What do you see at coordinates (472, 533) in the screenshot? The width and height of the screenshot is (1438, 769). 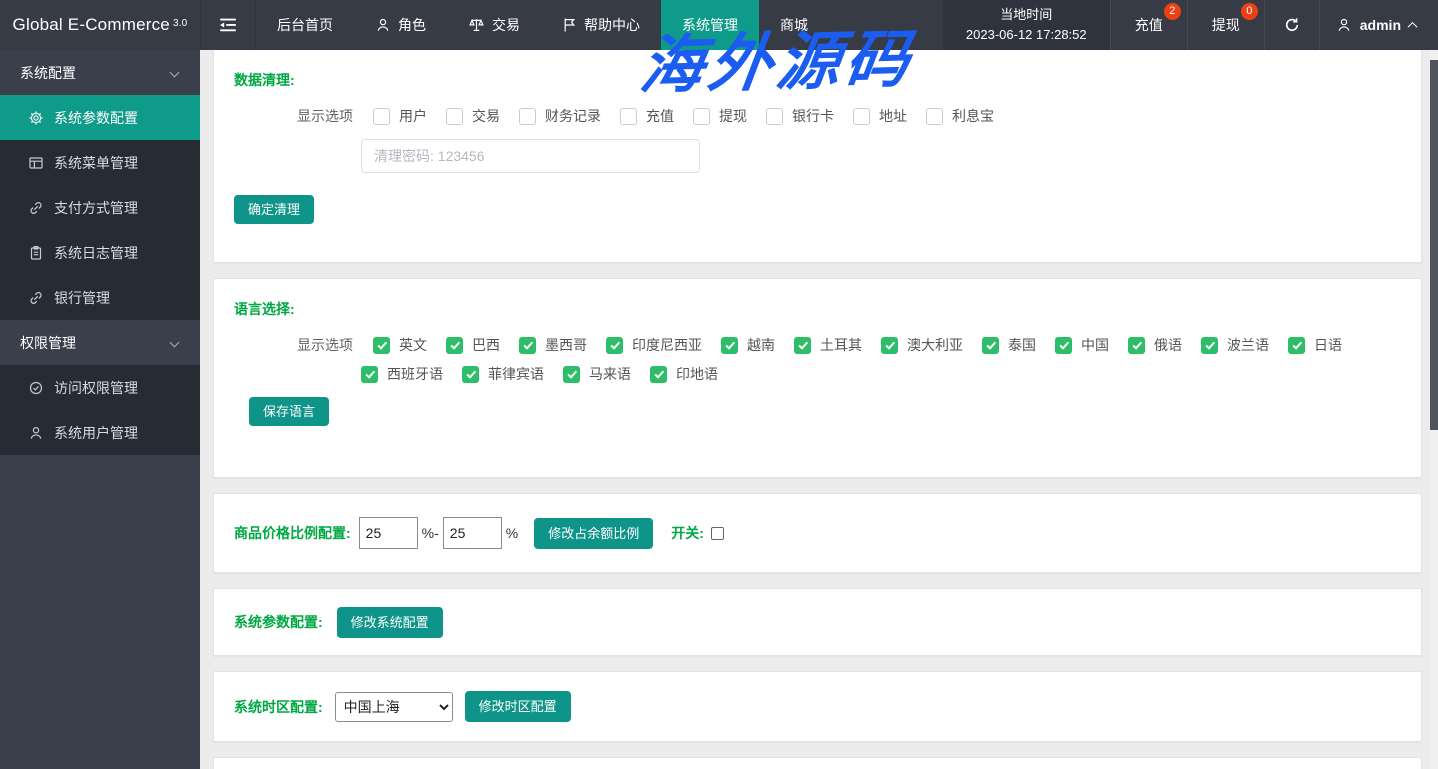 I see `price-ratio-max-input` at bounding box center [472, 533].